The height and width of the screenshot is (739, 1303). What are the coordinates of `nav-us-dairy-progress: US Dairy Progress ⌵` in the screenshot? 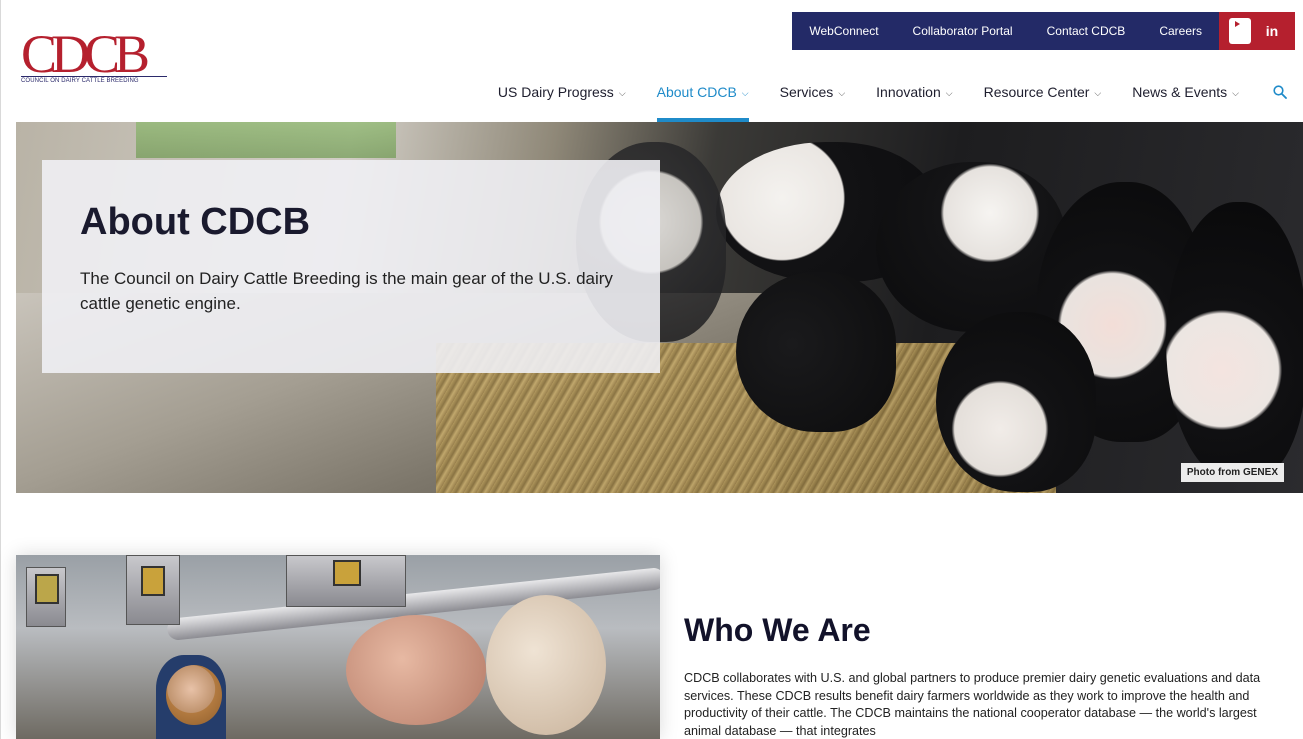 It's located at (562, 92).